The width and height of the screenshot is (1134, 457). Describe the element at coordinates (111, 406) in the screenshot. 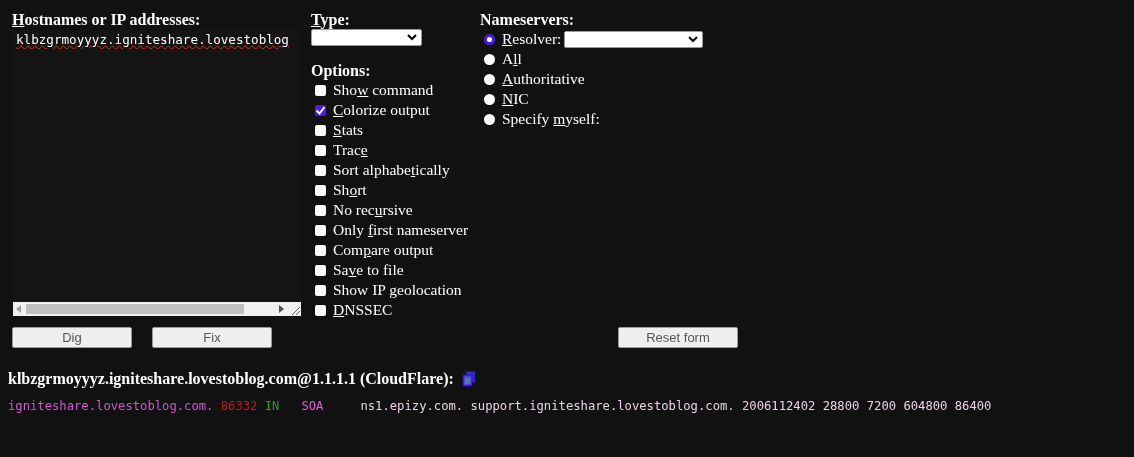

I see `output-text: igniteshare.lovestoblog.com.` at that location.